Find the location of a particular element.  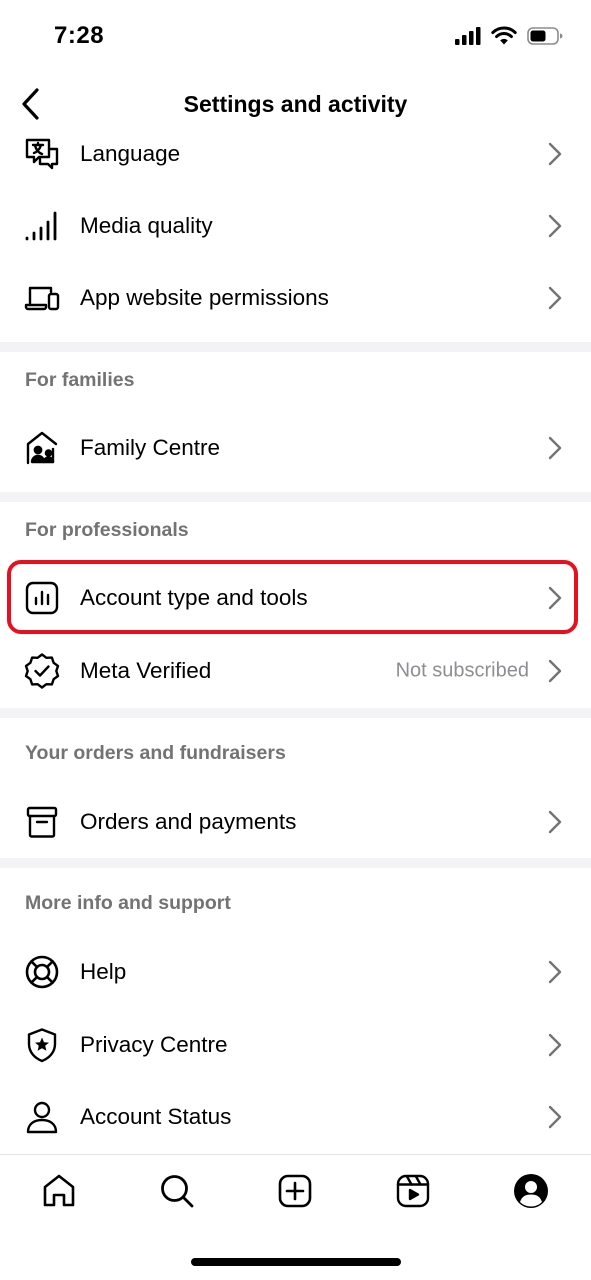

settings-row-app-website-permissions: App website permissions is located at coordinates (295, 298).